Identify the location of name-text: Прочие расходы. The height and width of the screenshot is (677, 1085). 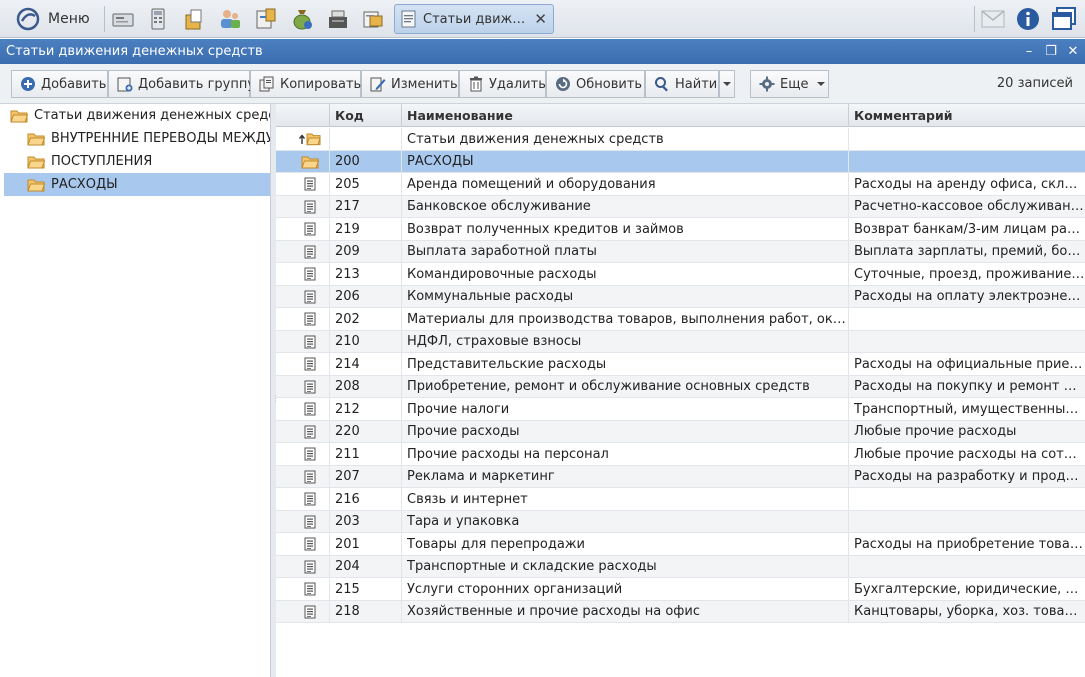
(463, 431).